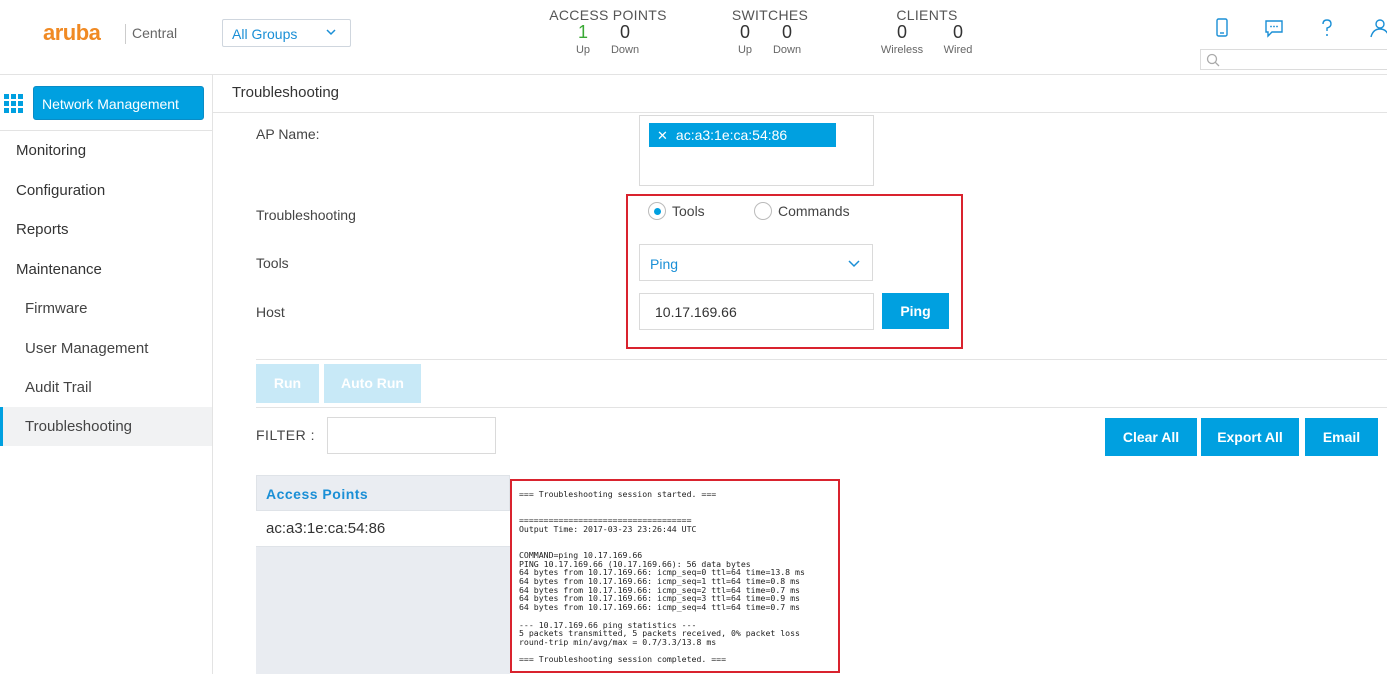  I want to click on clear-all-button: Clear All, so click(1151, 437).